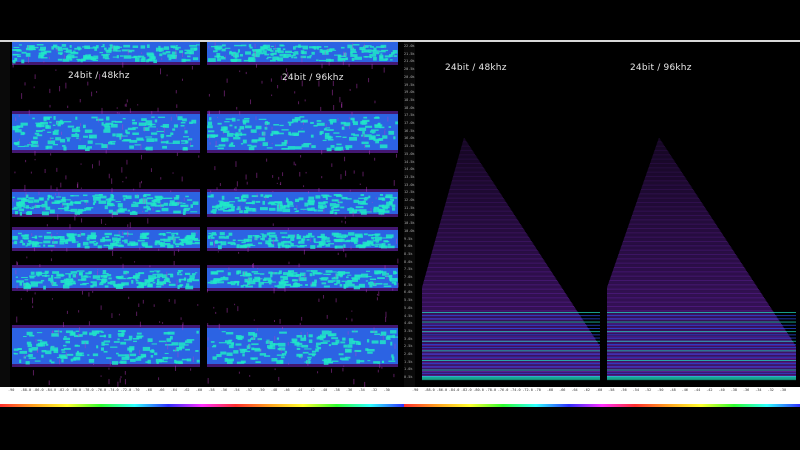 This screenshot has height=450, width=800. What do you see at coordinates (661, 68) in the screenshot?
I see `right-label-96khz: 24bit / 96khz` at bounding box center [661, 68].